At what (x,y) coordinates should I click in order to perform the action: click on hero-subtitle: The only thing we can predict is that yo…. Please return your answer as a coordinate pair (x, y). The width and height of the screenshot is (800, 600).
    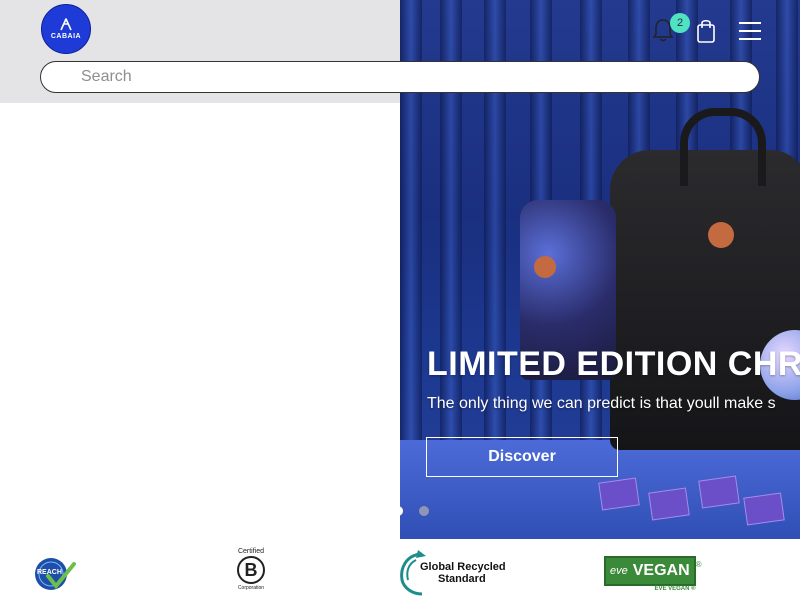
    Looking at the image, I should click on (601, 403).